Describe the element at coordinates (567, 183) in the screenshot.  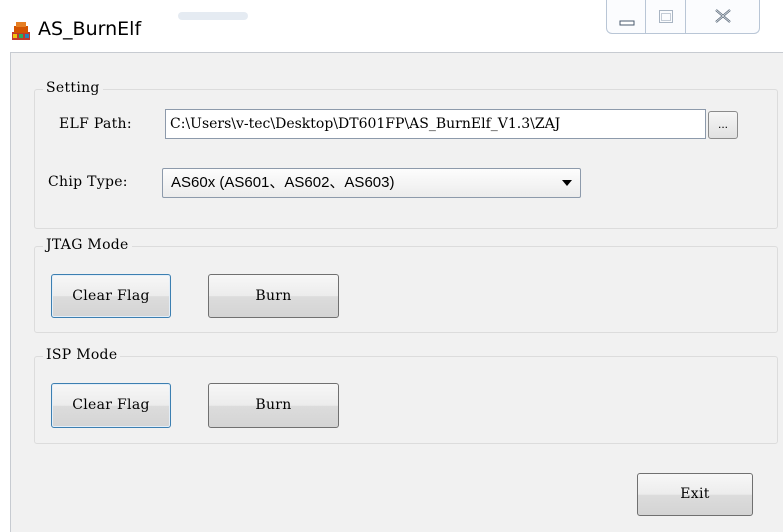
I see `chevron-down-icon` at that location.